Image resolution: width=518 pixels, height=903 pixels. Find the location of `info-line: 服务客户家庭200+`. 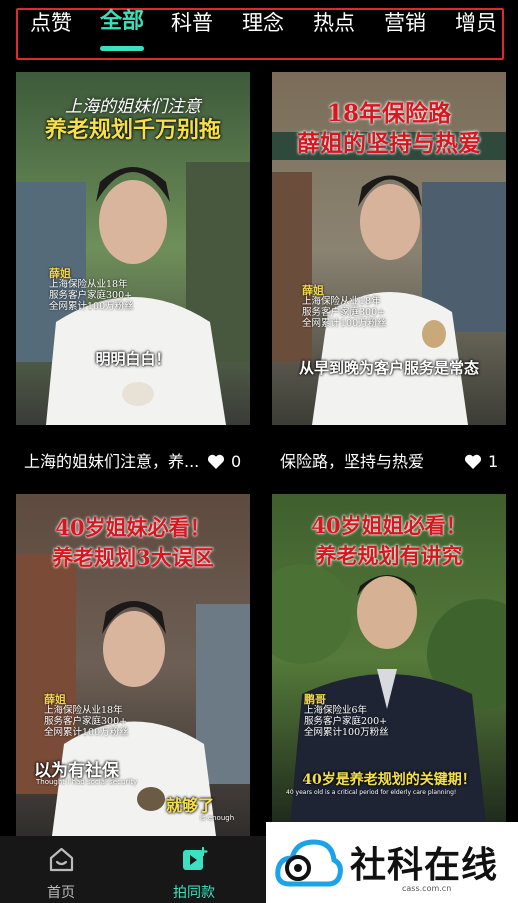

info-line: 服务客户家庭200+ is located at coordinates (346, 721).